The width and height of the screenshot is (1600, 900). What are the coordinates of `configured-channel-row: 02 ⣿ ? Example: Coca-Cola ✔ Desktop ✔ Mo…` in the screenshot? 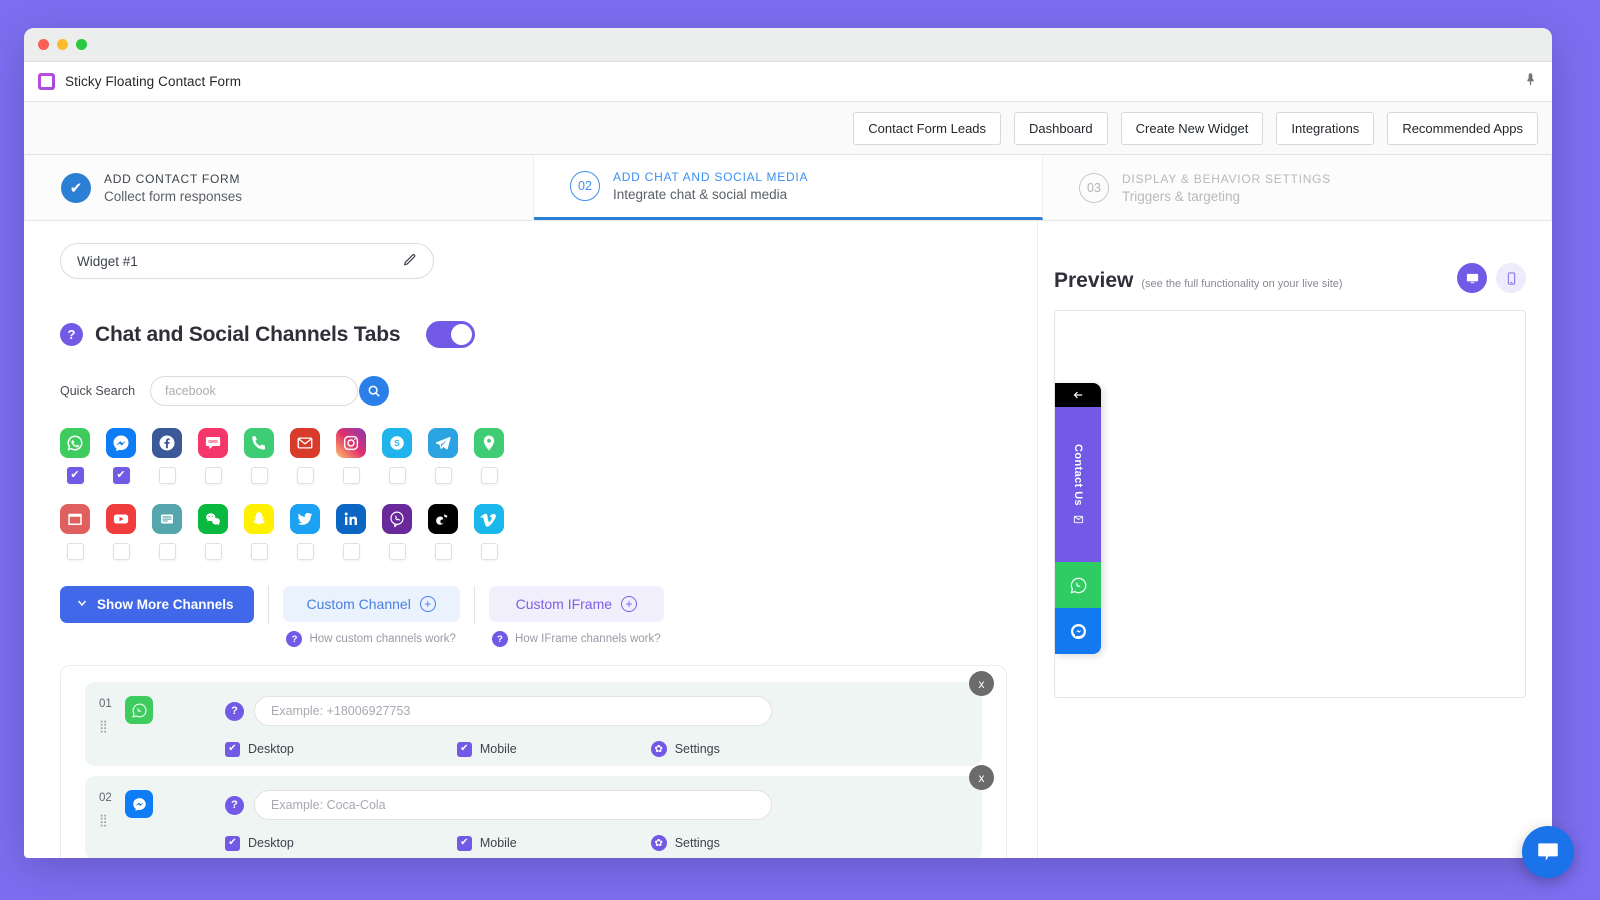 It's located at (539, 811).